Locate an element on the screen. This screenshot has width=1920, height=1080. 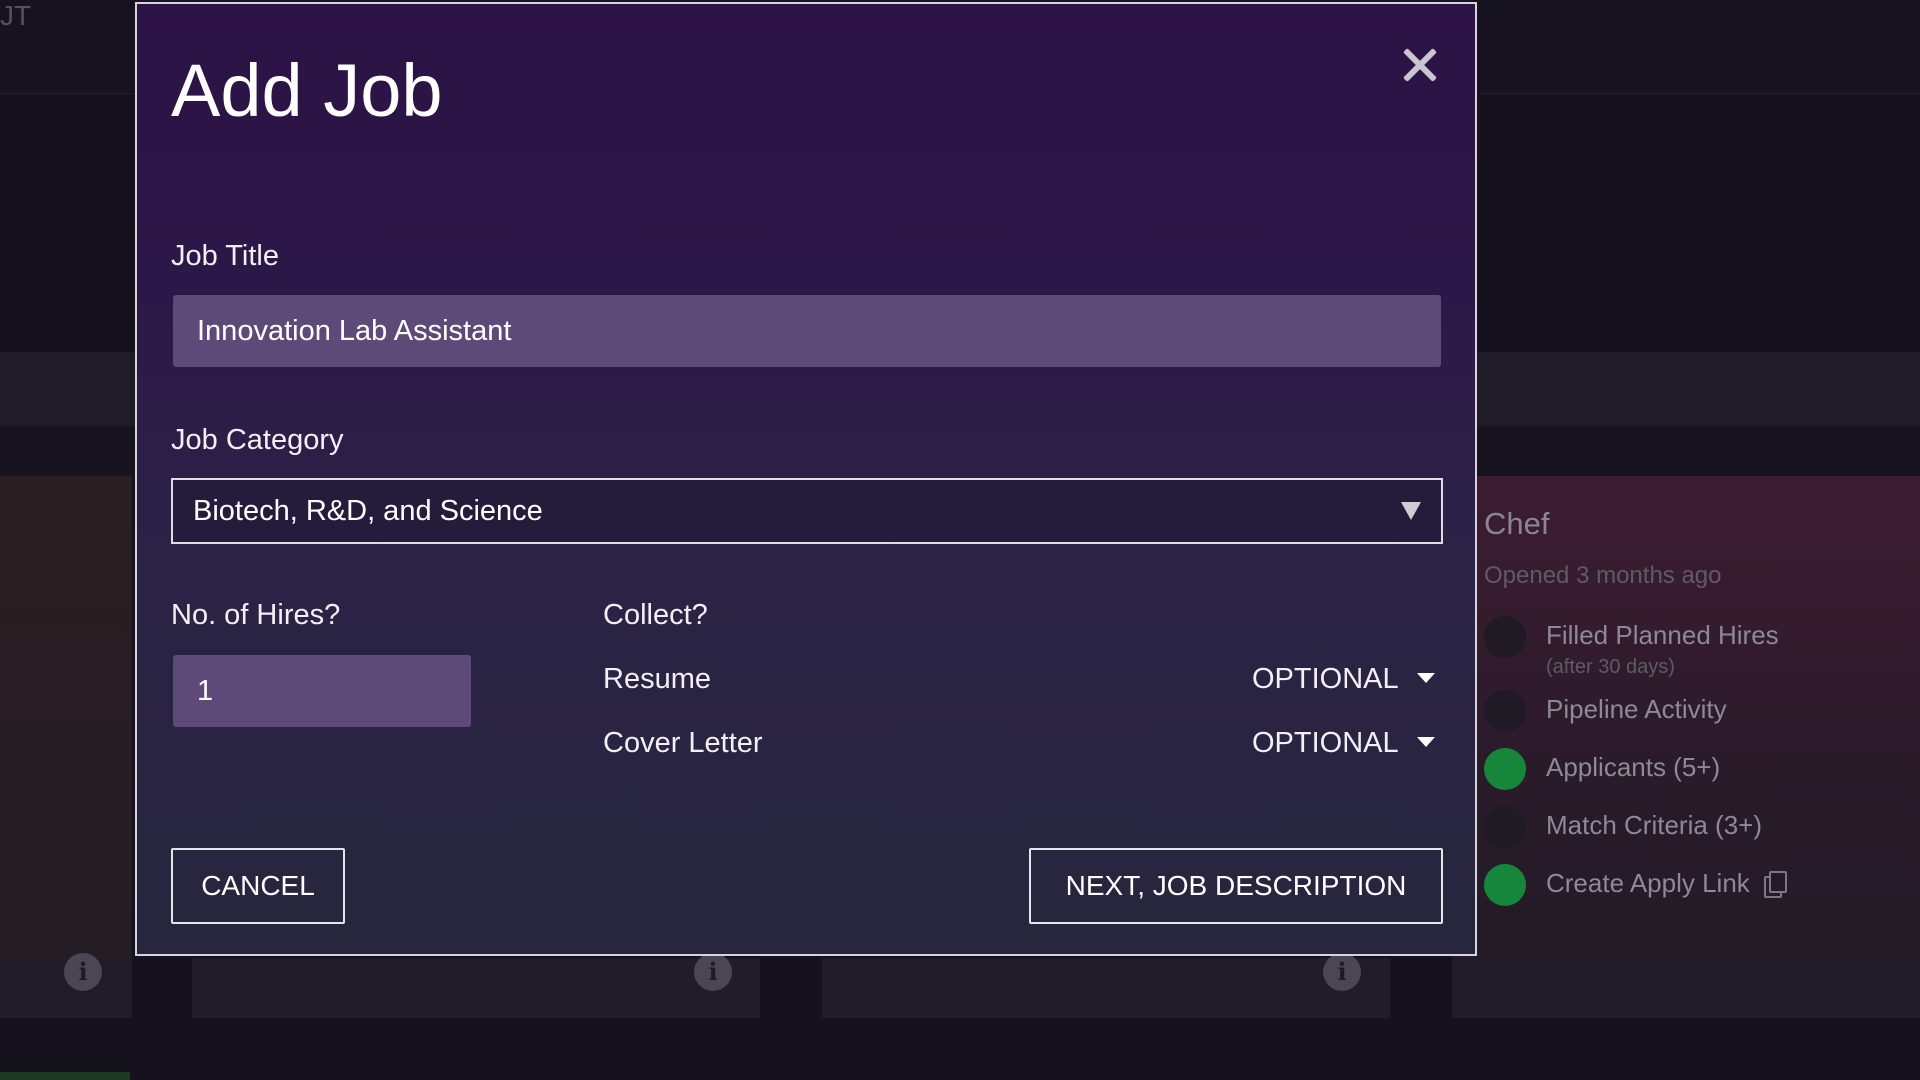
brand-fragment: JT is located at coordinates (16, 15).